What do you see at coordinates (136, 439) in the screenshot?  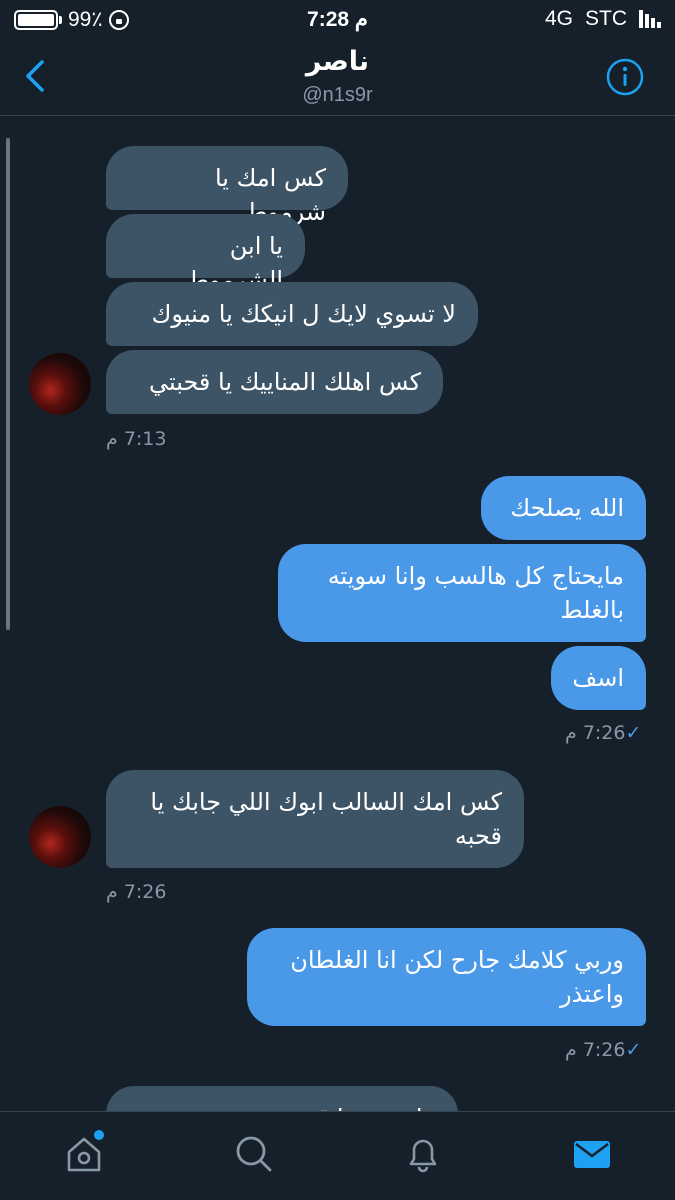 I see `message-timestamp: 7:13 م` at bounding box center [136, 439].